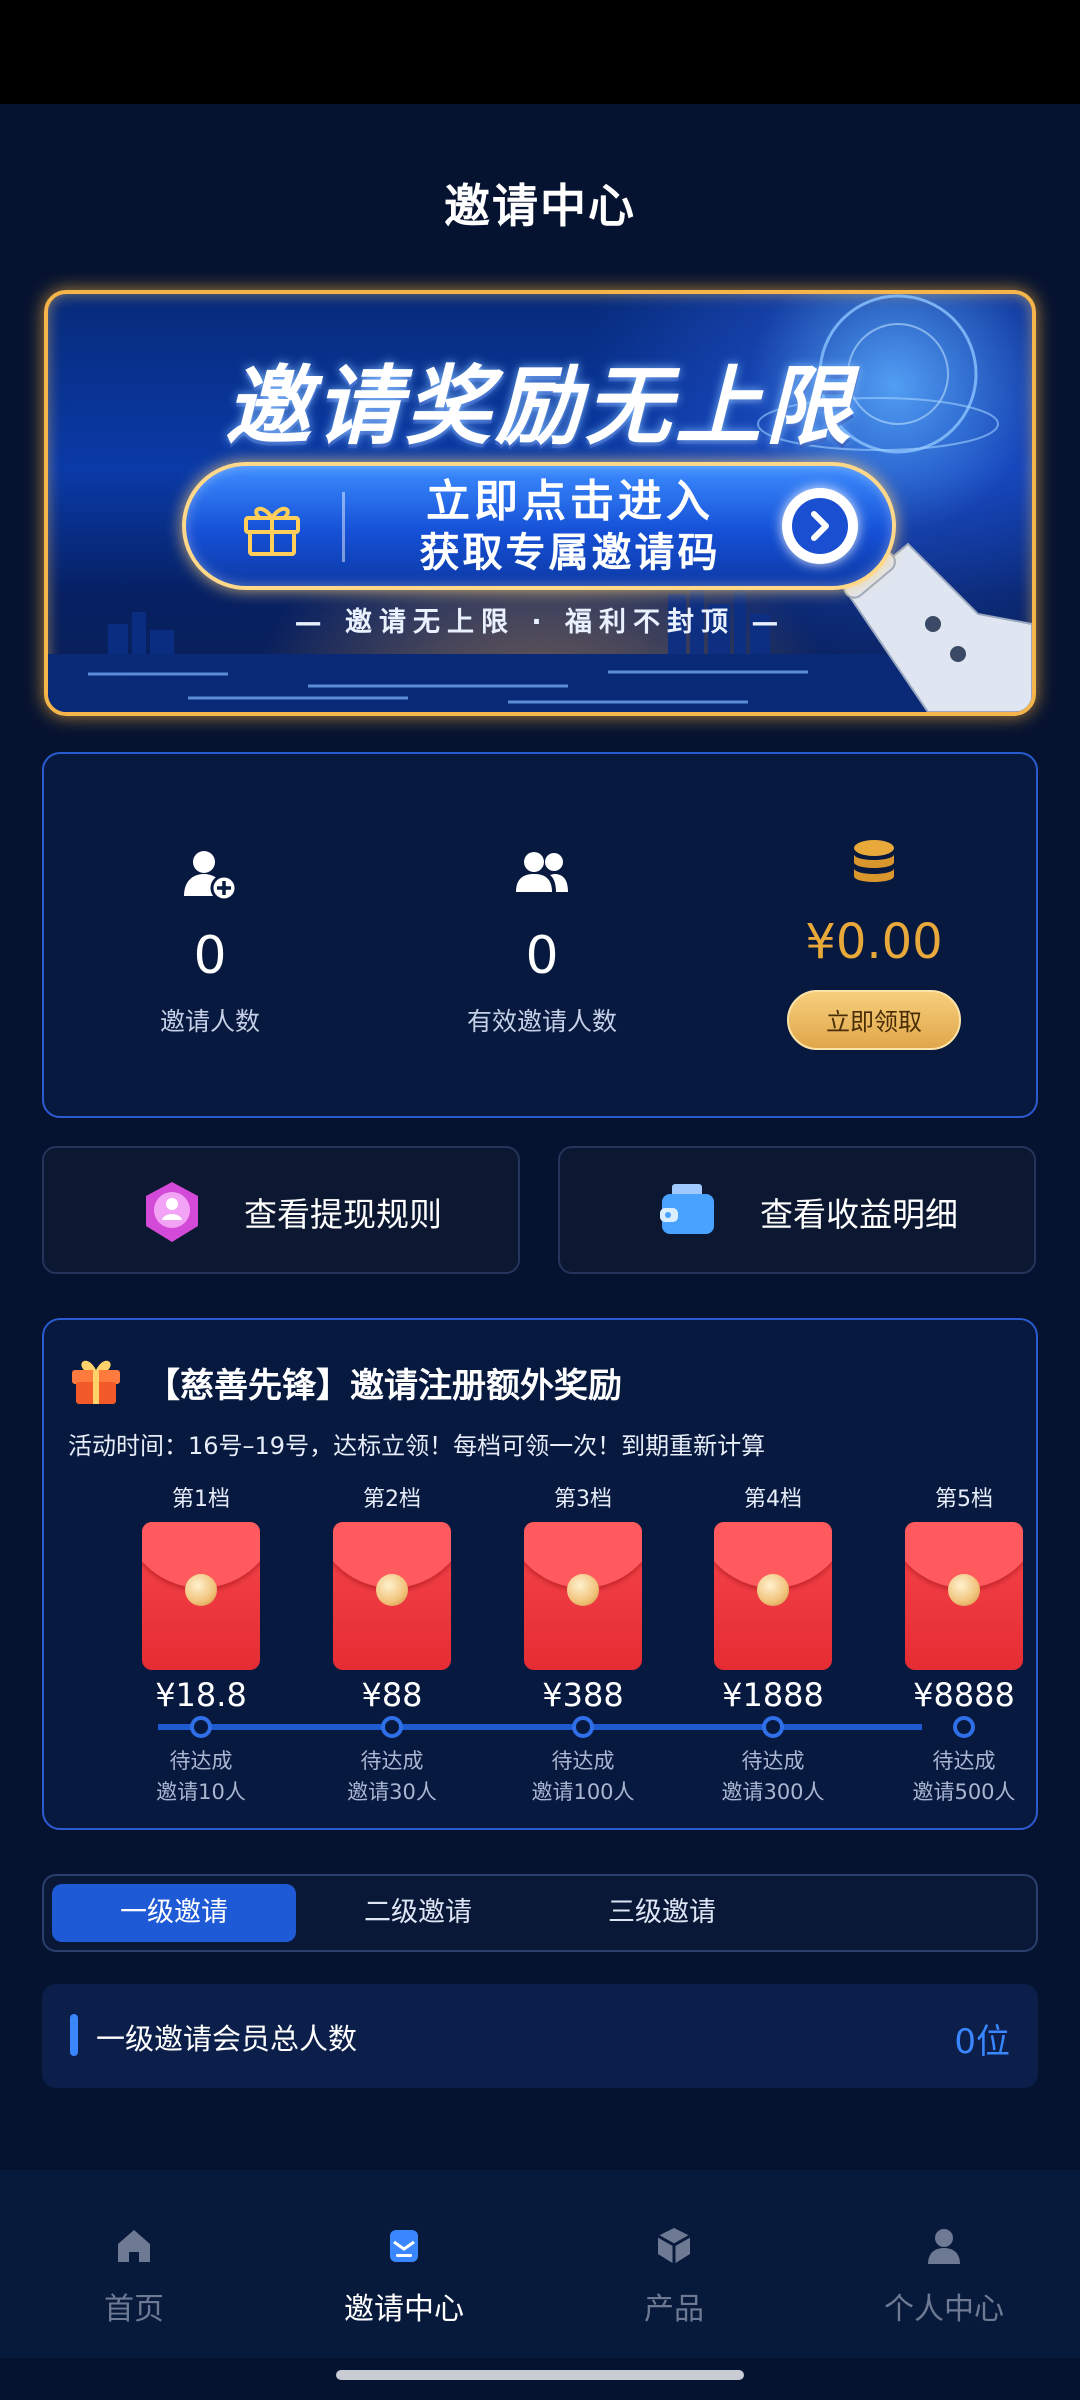 The height and width of the screenshot is (2400, 1080). I want to click on reward-title: 【慈善先锋】邀请注册额外奖励, so click(384, 1386).